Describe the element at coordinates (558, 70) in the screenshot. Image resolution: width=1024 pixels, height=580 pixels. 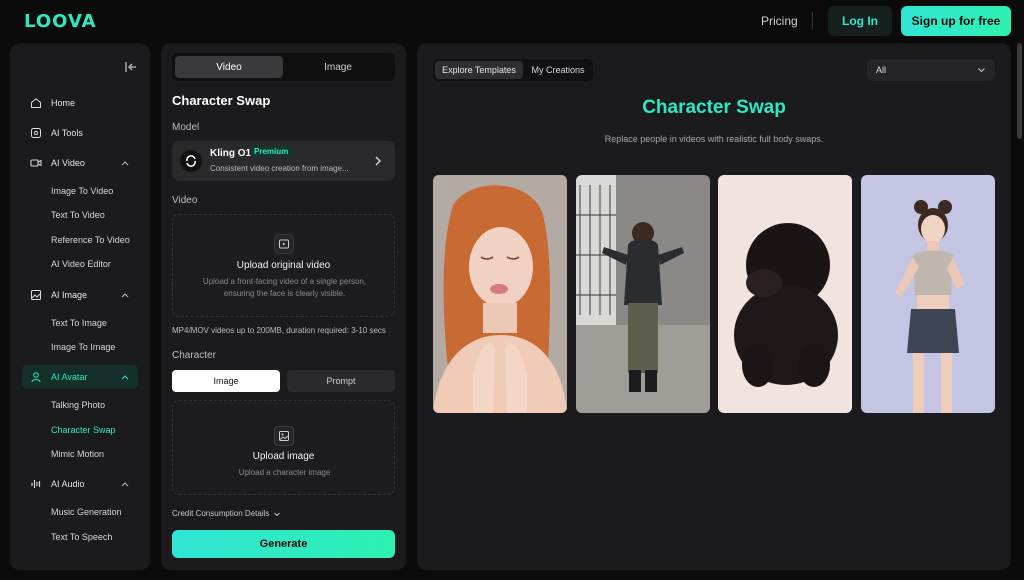
I see `tab-my-creations: My Creations` at that location.